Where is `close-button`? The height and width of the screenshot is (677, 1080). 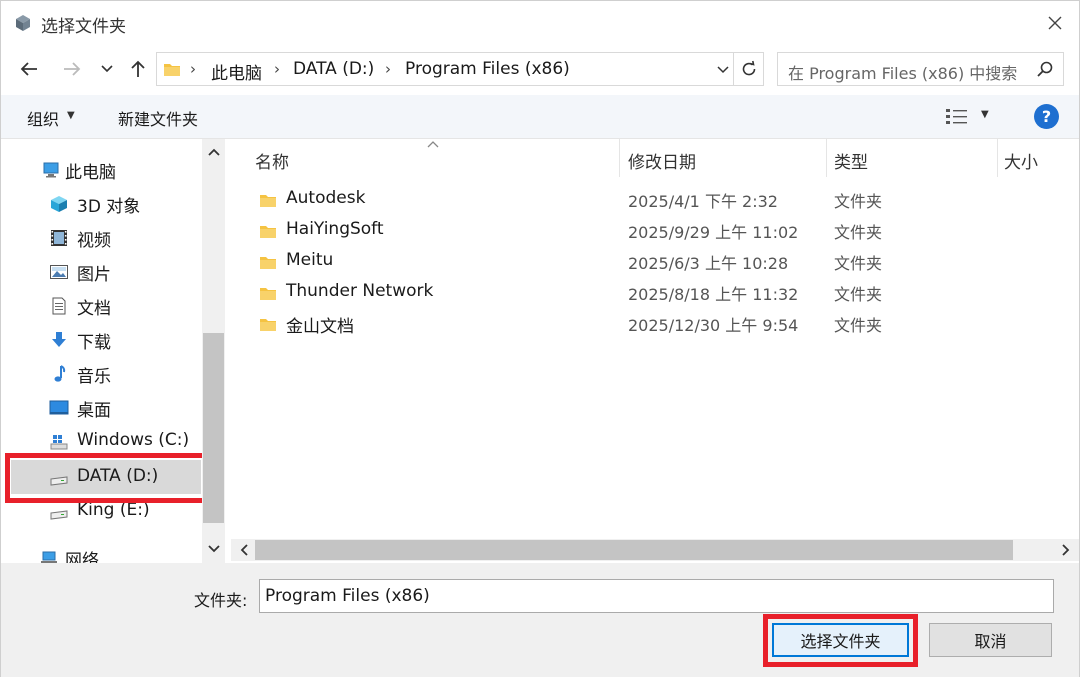 close-button is located at coordinates (1055, 23).